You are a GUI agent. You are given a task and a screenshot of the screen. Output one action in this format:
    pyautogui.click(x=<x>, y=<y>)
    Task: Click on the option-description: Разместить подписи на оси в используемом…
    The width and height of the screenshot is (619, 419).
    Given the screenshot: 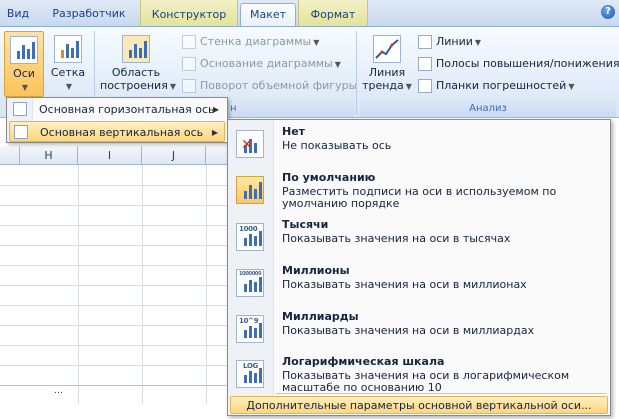 What is the action you would take?
    pyautogui.click(x=419, y=197)
    